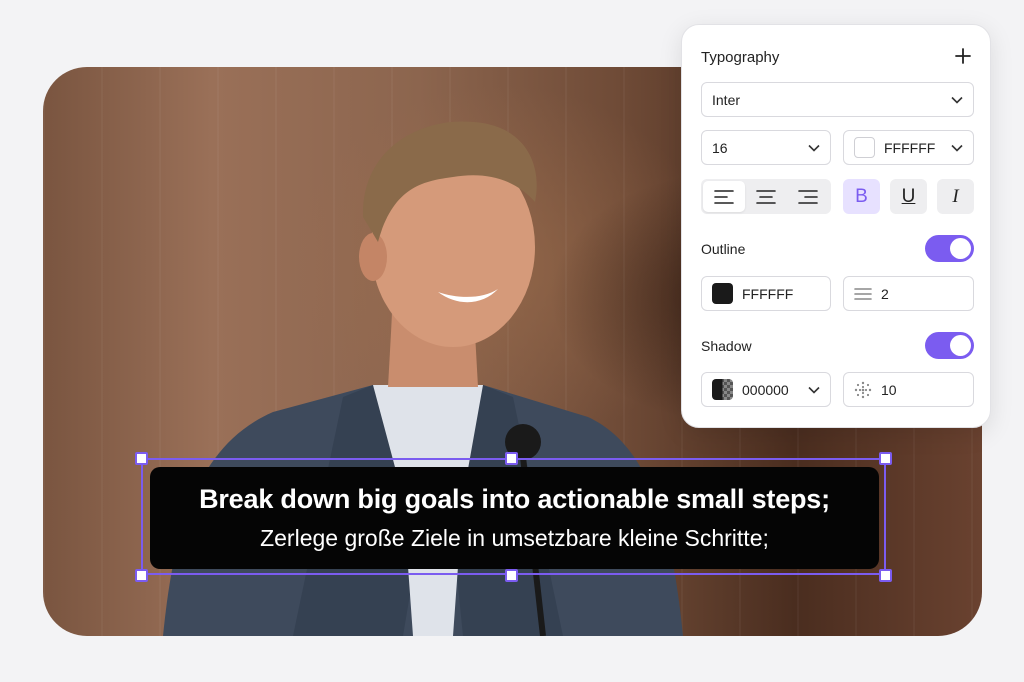 This screenshot has height=682, width=1024. I want to click on align-left-button, so click(724, 196).